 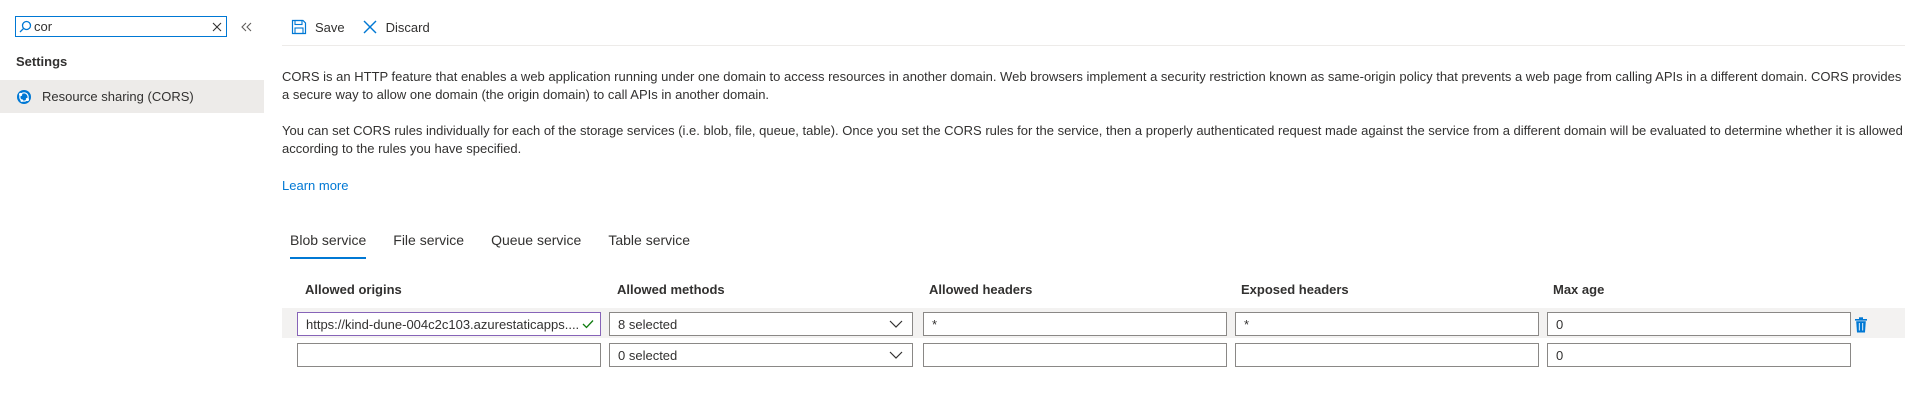 What do you see at coordinates (1861, 325) in the screenshot?
I see `delete-icon` at bounding box center [1861, 325].